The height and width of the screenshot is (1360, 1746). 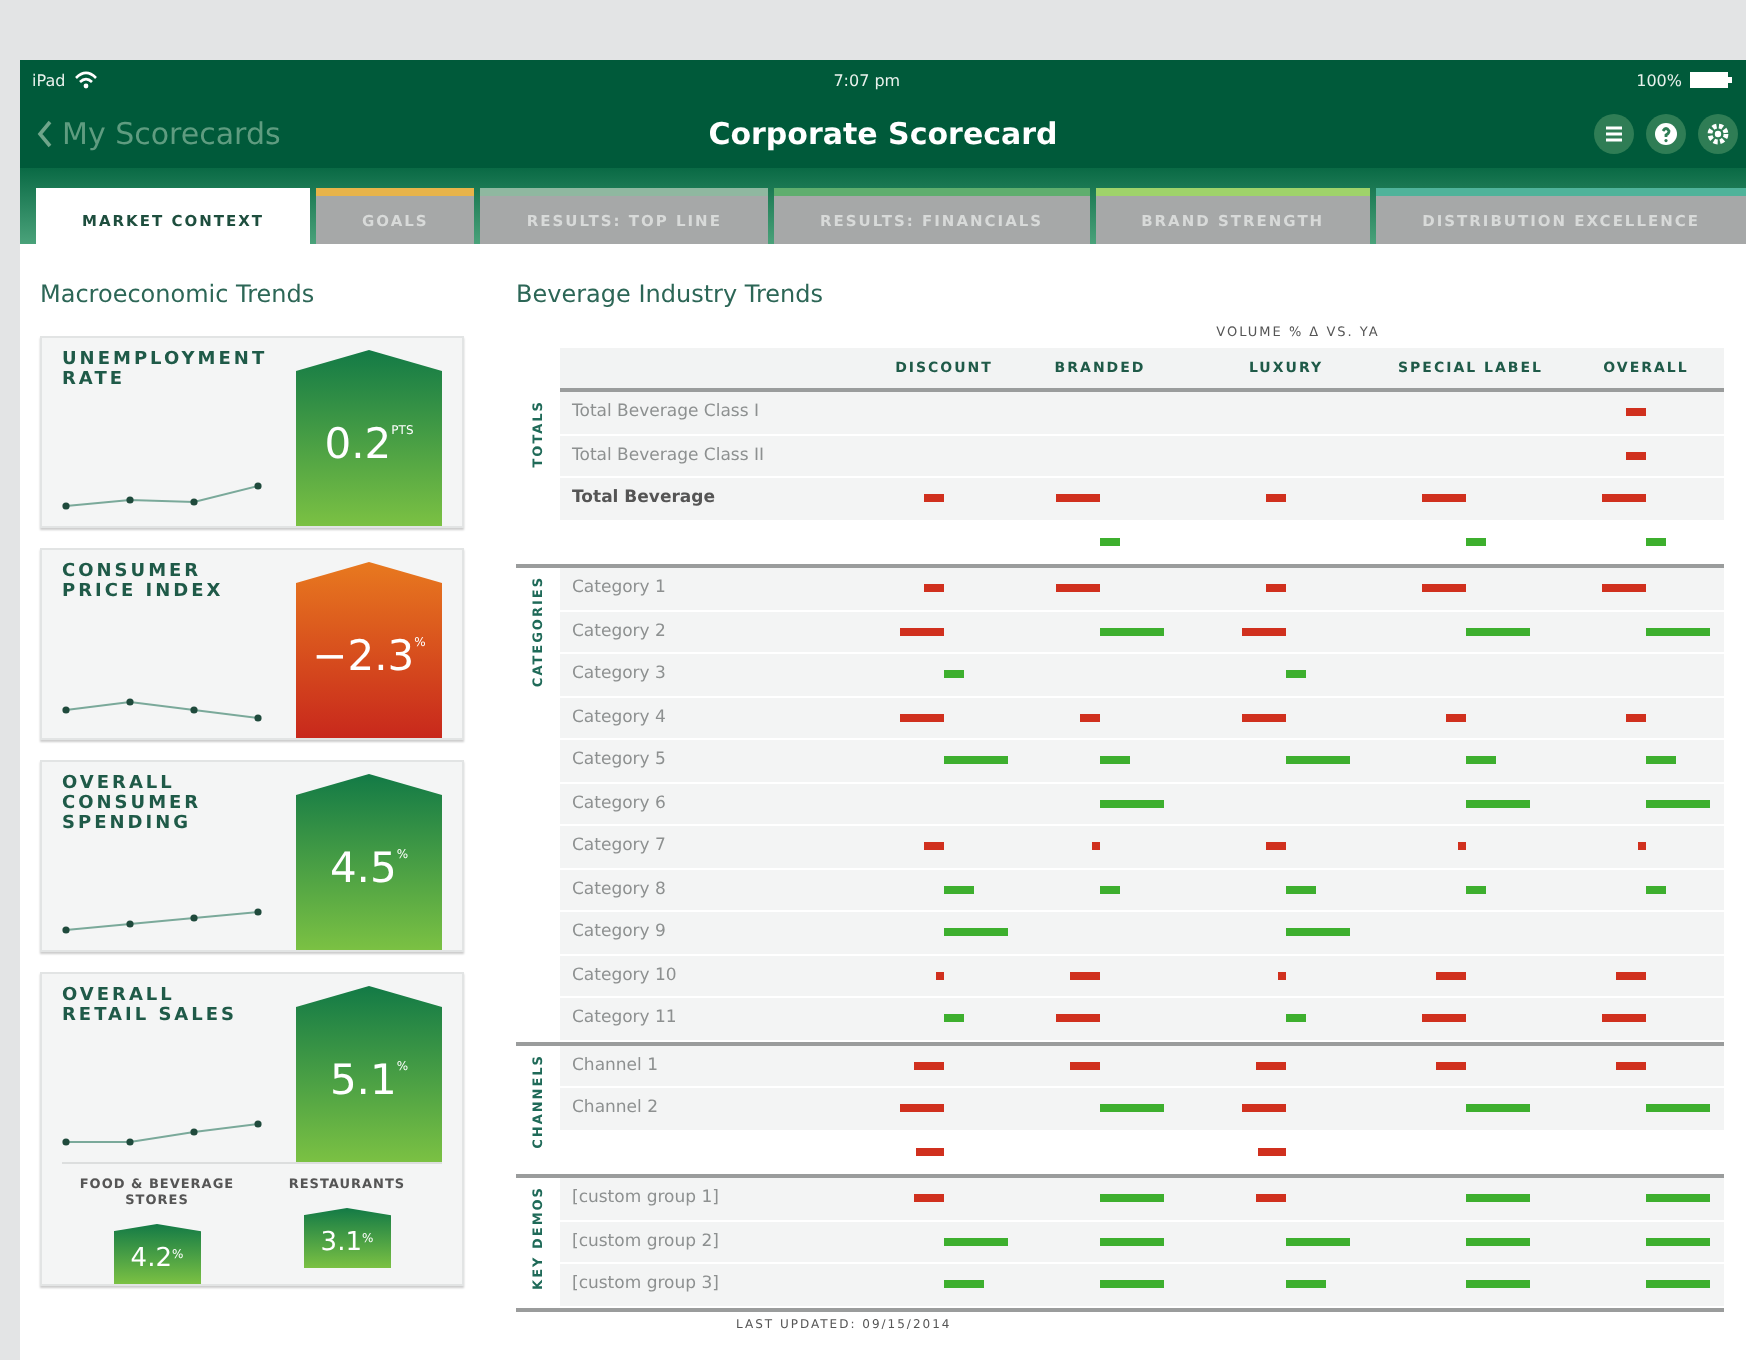 I want to click on row-label: [custom group 2], so click(x=645, y=1241).